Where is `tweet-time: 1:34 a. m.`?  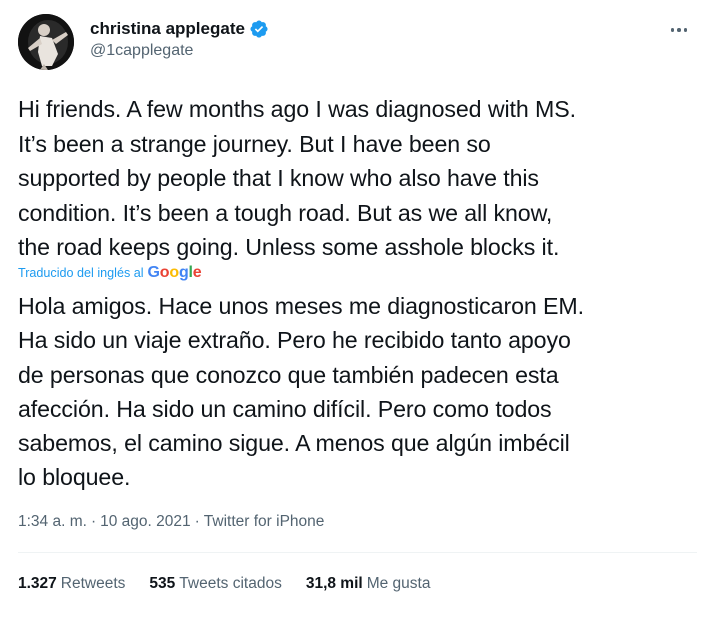 tweet-time: 1:34 a. m. is located at coordinates (52, 522).